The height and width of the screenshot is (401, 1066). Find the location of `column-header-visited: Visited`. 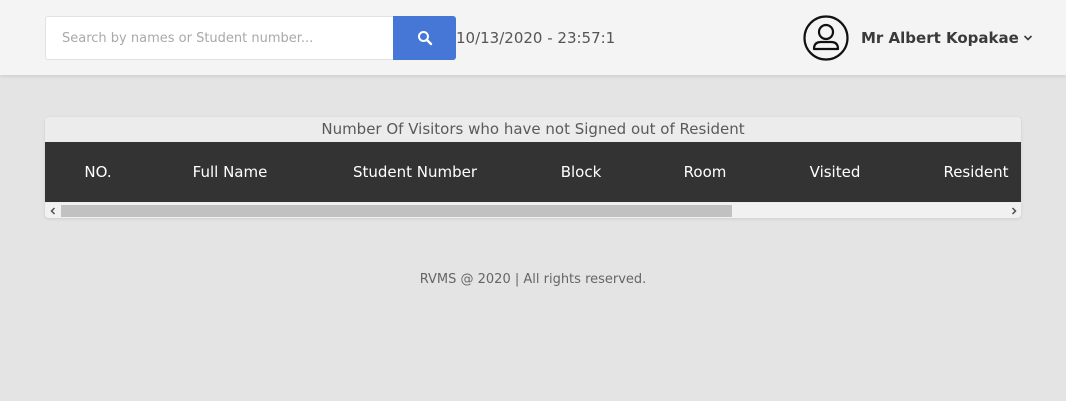

column-header-visited: Visited is located at coordinates (835, 172).